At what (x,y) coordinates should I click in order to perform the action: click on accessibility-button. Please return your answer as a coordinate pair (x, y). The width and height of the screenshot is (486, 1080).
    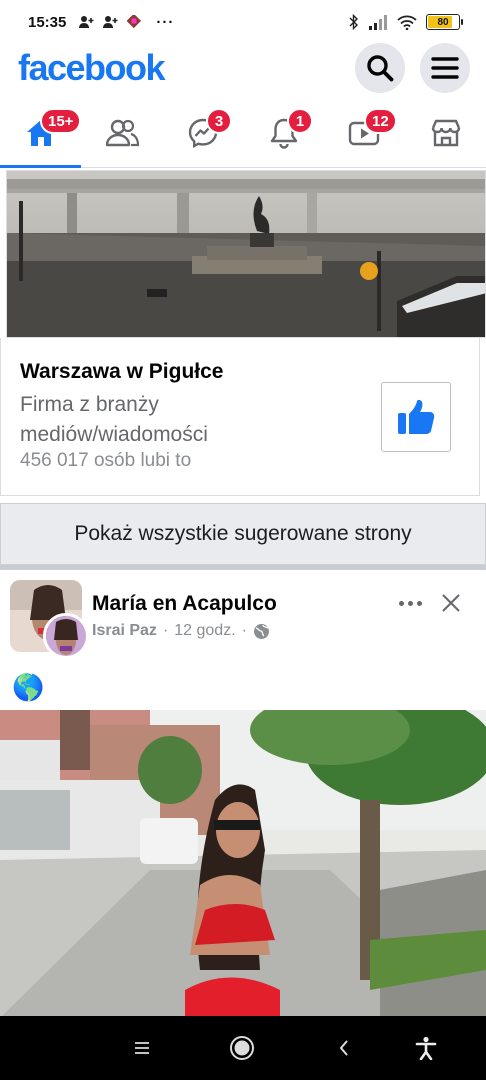
    Looking at the image, I should click on (426, 1048).